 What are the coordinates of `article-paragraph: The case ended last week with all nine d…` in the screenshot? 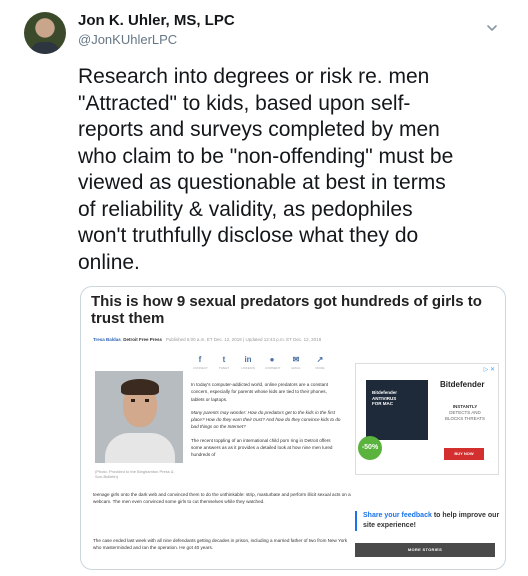 It's located at (220, 544).